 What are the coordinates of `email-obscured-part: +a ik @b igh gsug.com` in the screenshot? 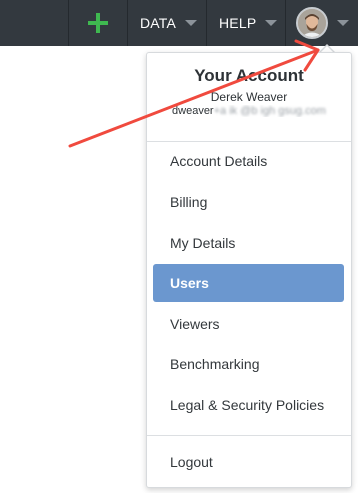 It's located at (269, 111).